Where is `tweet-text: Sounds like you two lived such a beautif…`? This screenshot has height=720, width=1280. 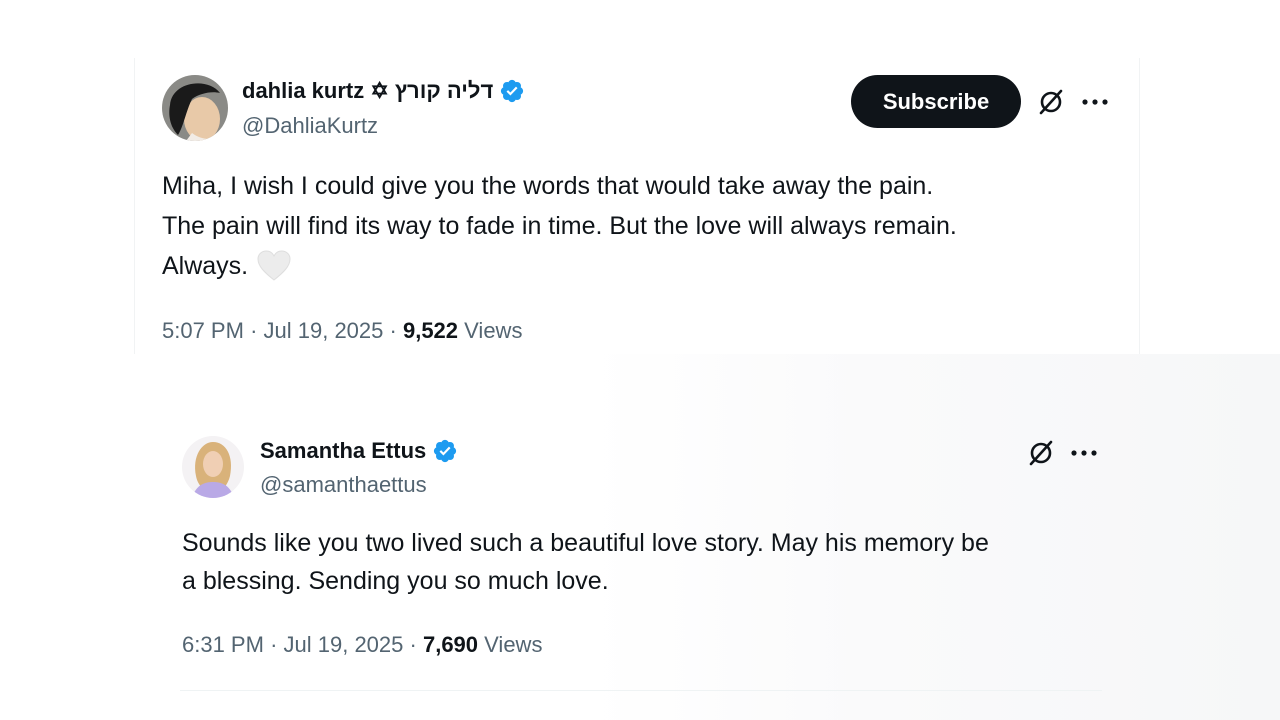 tweet-text: Sounds like you two lived such a beautif… is located at coordinates (585, 562).